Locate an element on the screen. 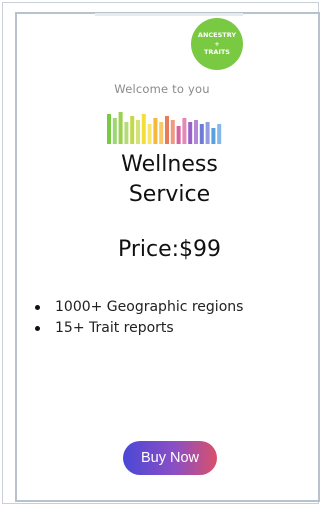 This screenshot has width=321, height=506. price: Price:$99 is located at coordinates (169, 249).